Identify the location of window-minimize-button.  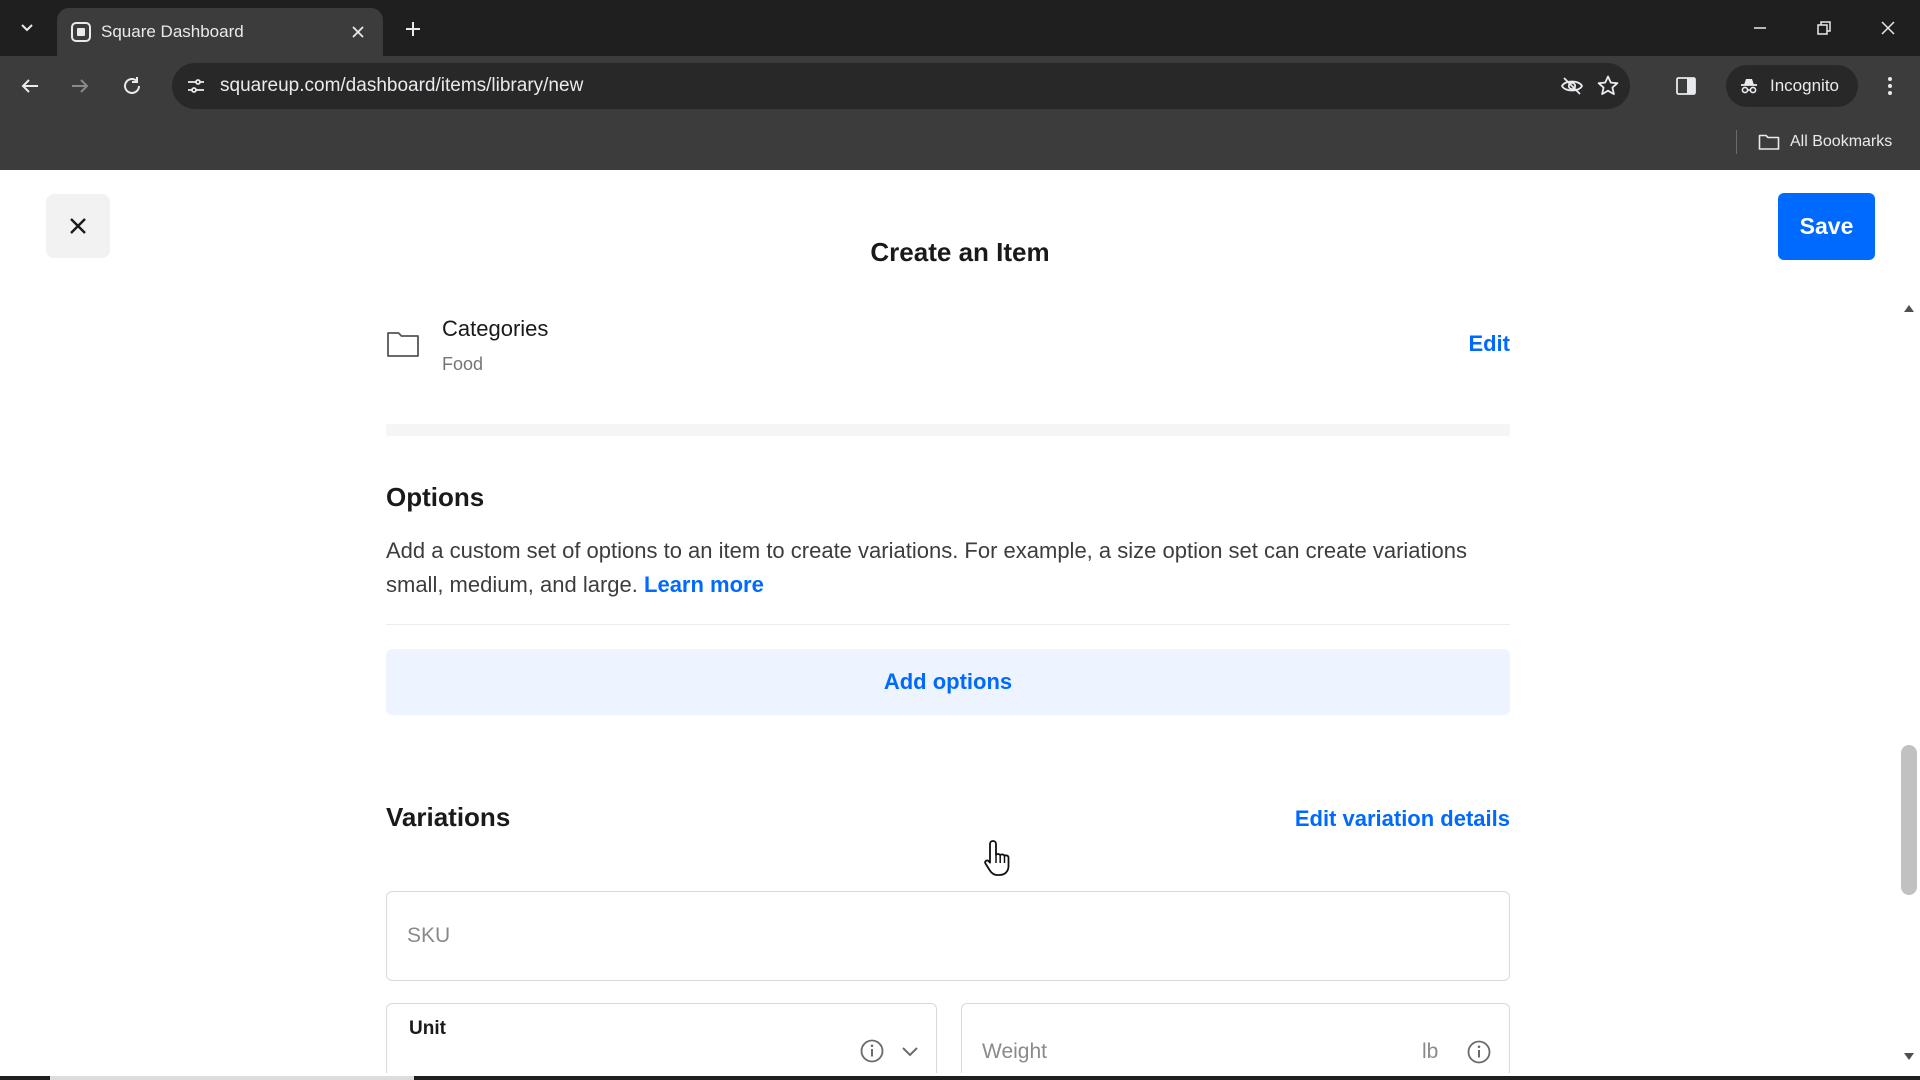
(1760, 28).